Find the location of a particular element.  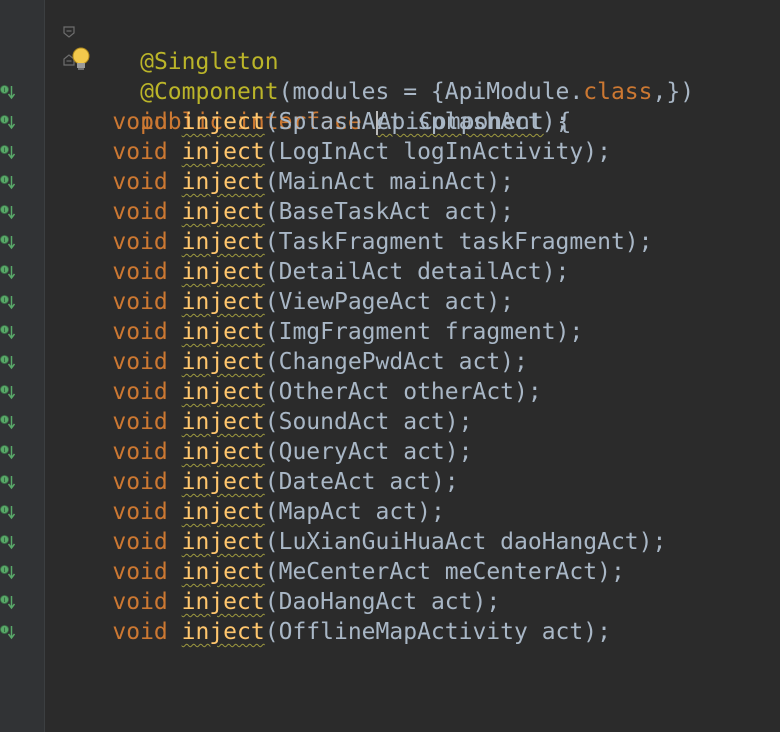

param-type: OtherAct is located at coordinates (334, 392).